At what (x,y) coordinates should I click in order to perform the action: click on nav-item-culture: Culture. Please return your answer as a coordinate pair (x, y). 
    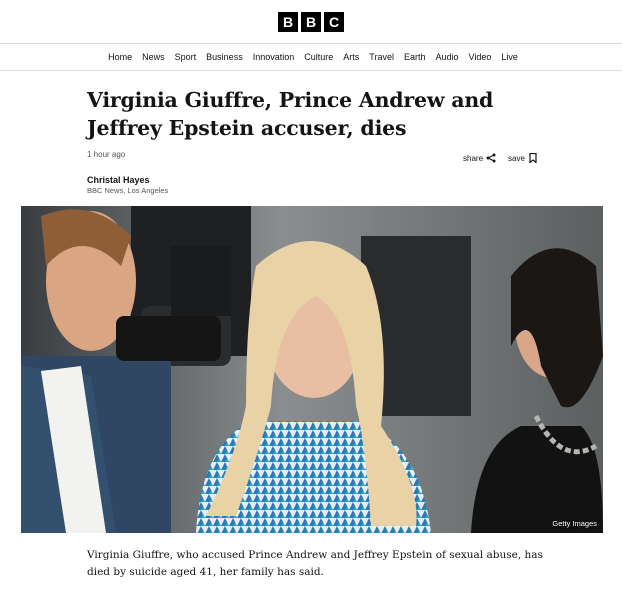
    Looking at the image, I should click on (318, 57).